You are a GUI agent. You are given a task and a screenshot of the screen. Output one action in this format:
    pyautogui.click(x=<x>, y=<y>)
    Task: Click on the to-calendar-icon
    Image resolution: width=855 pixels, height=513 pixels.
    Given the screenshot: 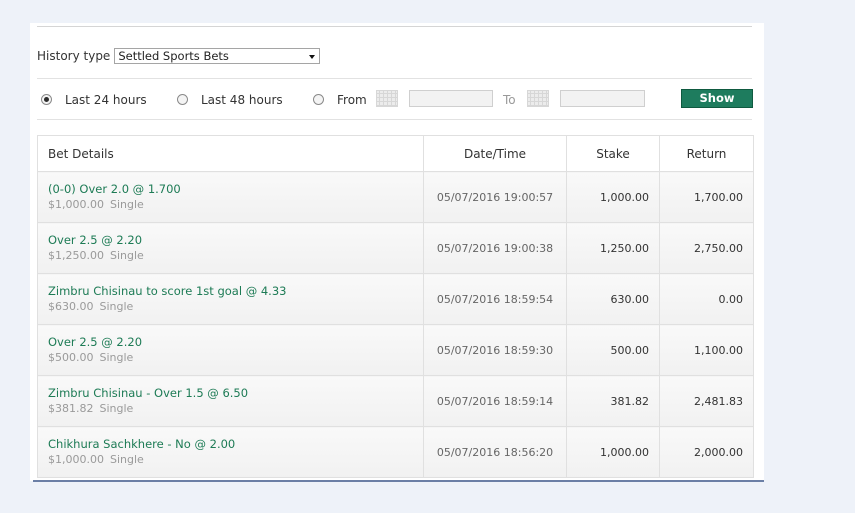 What is the action you would take?
    pyautogui.click(x=538, y=98)
    